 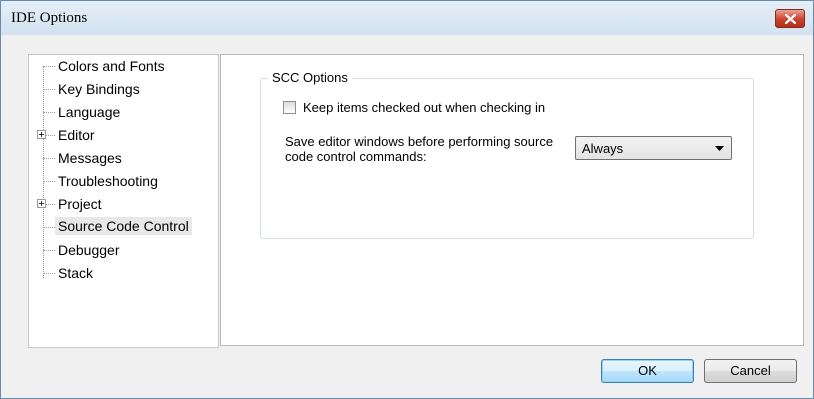 I want to click on tree-item-editor: Editor, so click(x=123, y=135).